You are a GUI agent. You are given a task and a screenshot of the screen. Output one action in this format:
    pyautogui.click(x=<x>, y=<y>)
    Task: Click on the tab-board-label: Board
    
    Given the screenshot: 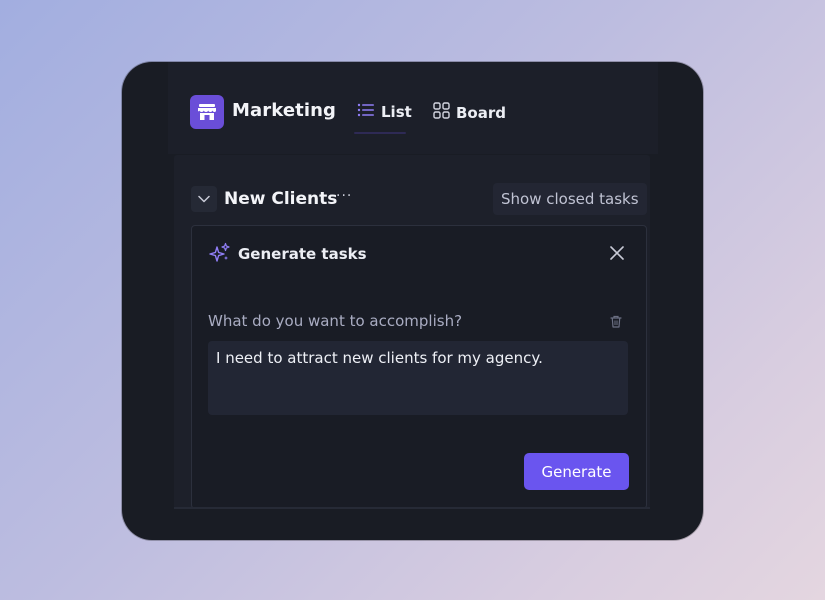 What is the action you would take?
    pyautogui.click(x=481, y=112)
    